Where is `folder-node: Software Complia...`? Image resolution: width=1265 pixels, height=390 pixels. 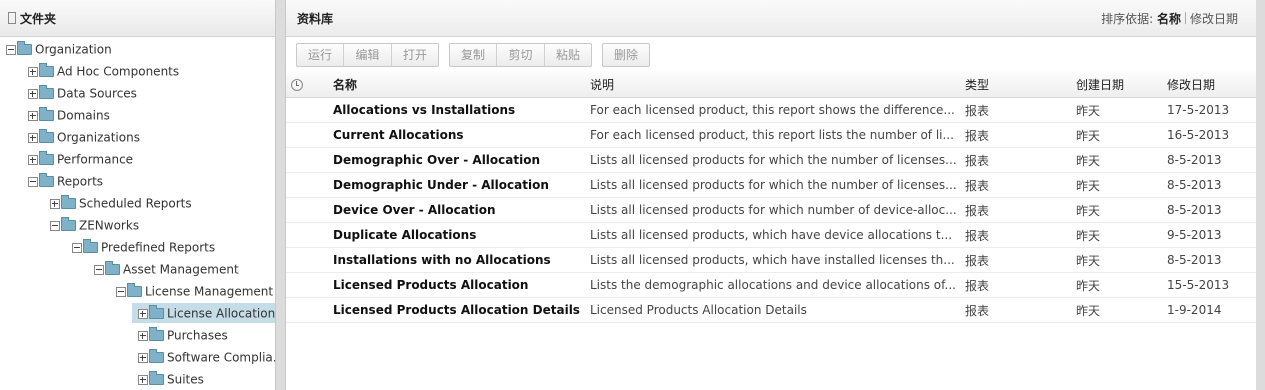
folder-node: Software Complia... is located at coordinates (206, 357).